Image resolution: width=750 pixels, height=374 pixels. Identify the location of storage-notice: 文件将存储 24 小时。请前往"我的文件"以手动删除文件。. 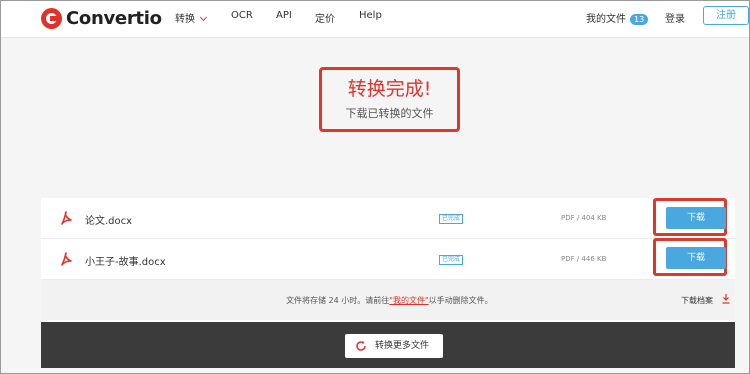
(389, 300).